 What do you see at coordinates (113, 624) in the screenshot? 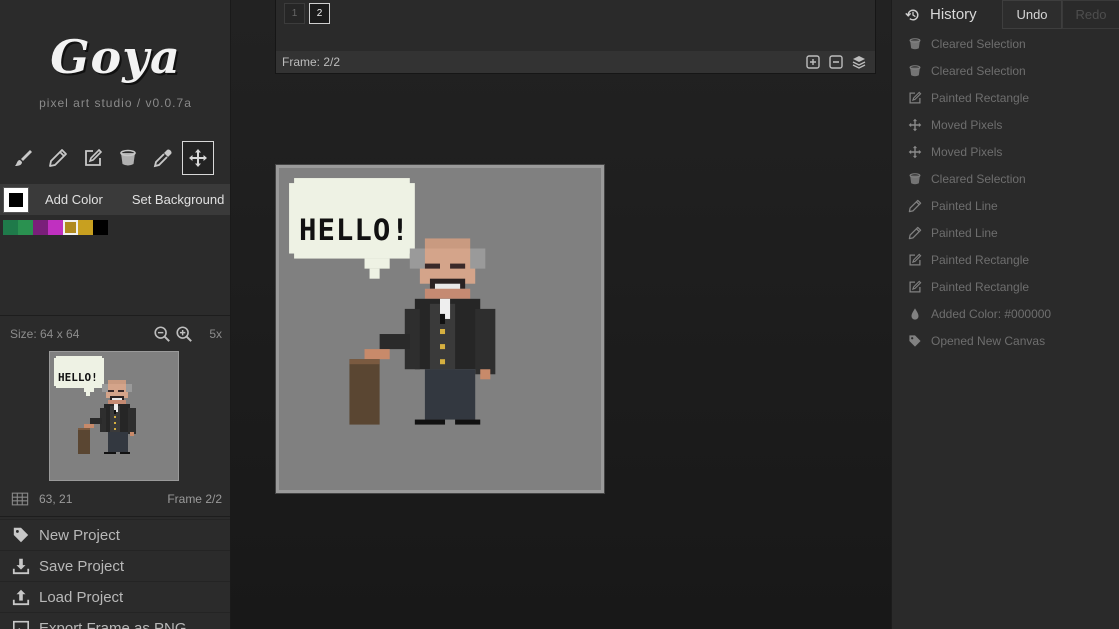
I see `menu-label: Export Frame as PNG` at bounding box center [113, 624].